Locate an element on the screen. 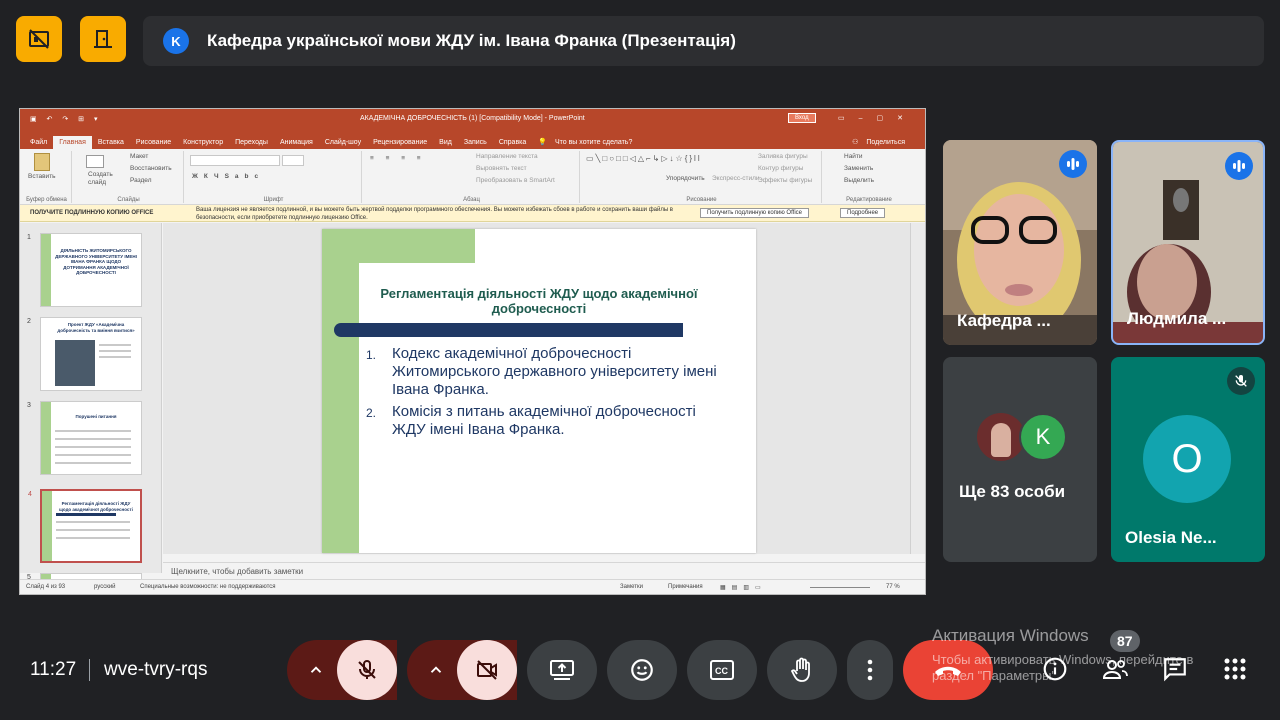 This screenshot has width=1280, height=720. present-screen-button is located at coordinates (562, 670).